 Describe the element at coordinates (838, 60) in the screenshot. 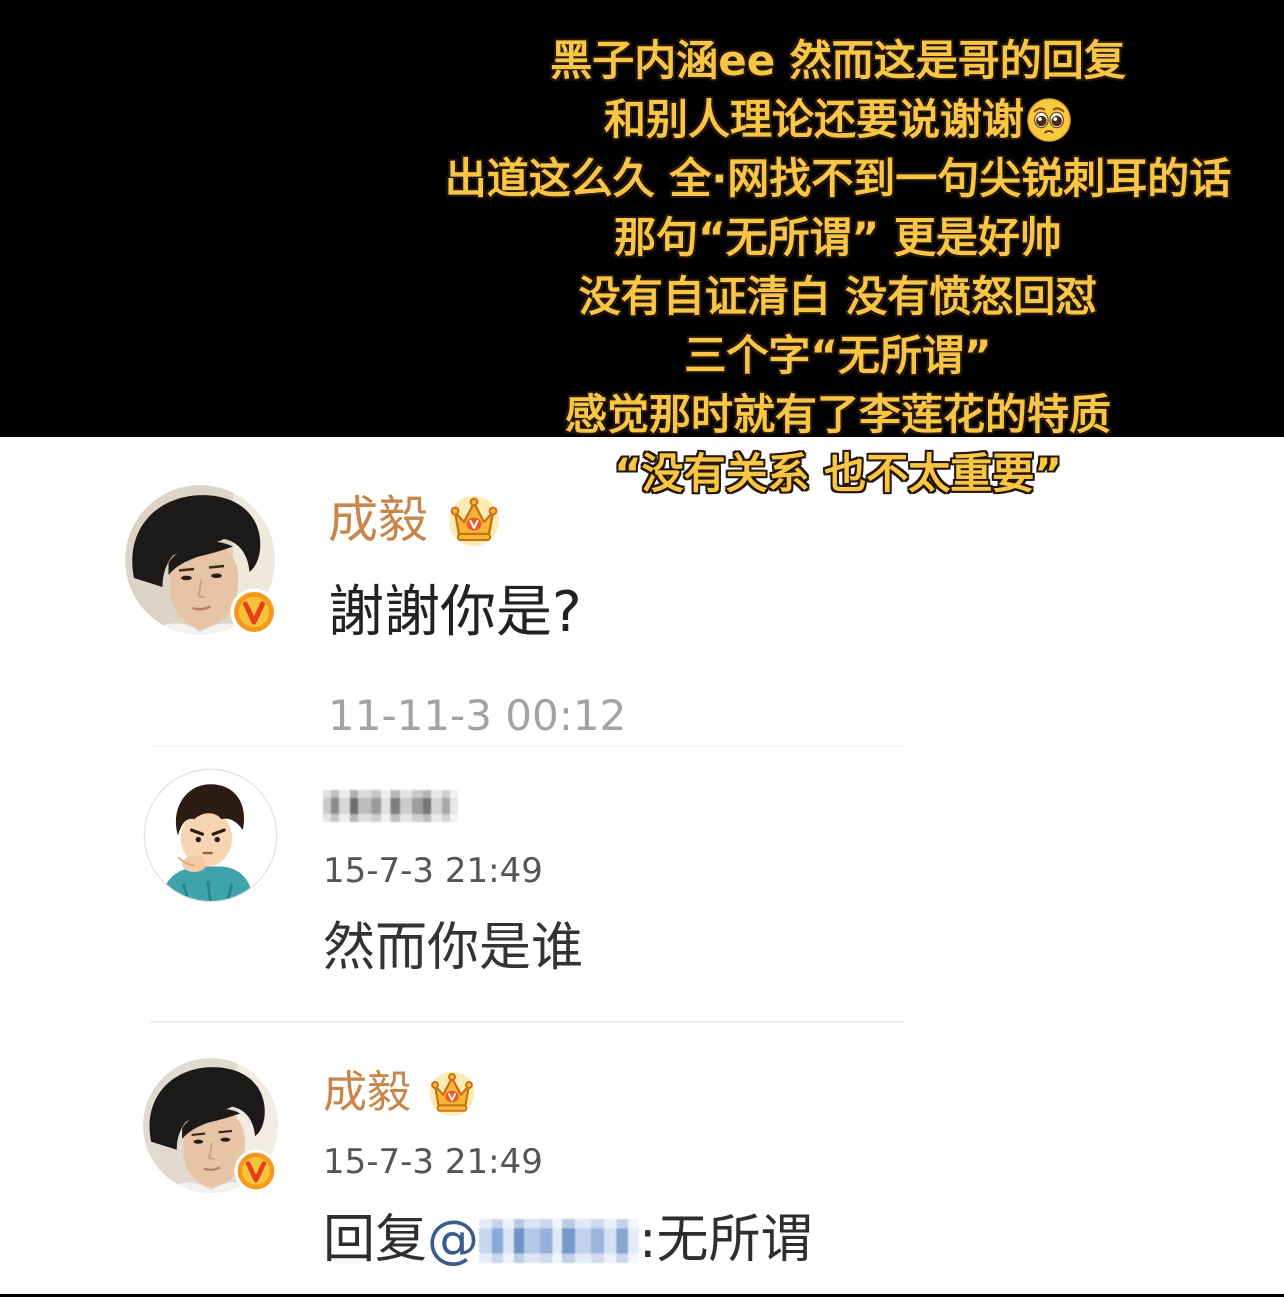

I see `overlay-line: 黑子内涵ee 然而这是哥的回复` at that location.